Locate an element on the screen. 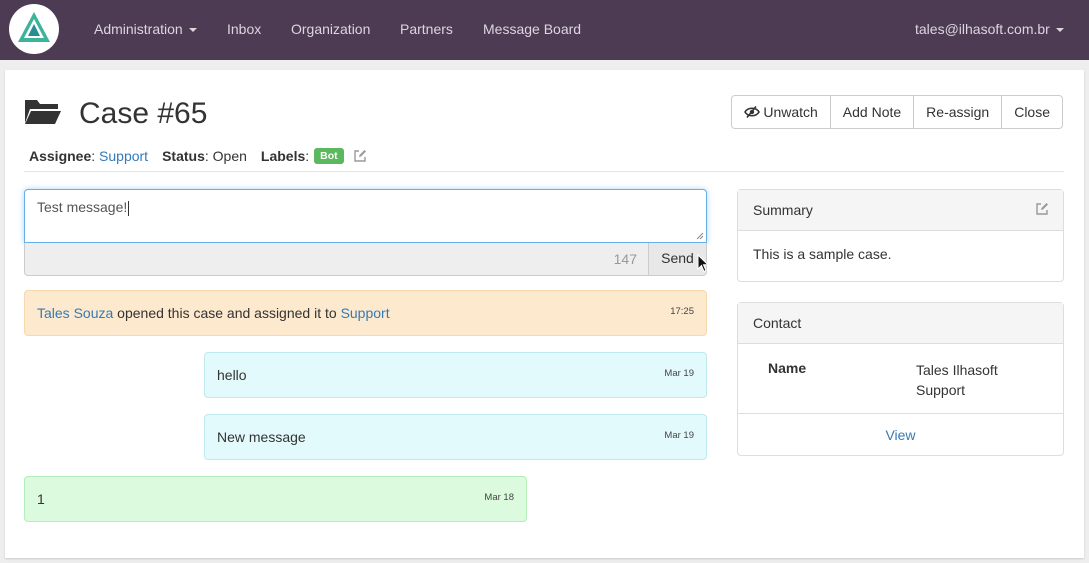 This screenshot has width=1089, height=563. contact-name-row: Name Tales Ilhasoft Support is located at coordinates (900, 379).